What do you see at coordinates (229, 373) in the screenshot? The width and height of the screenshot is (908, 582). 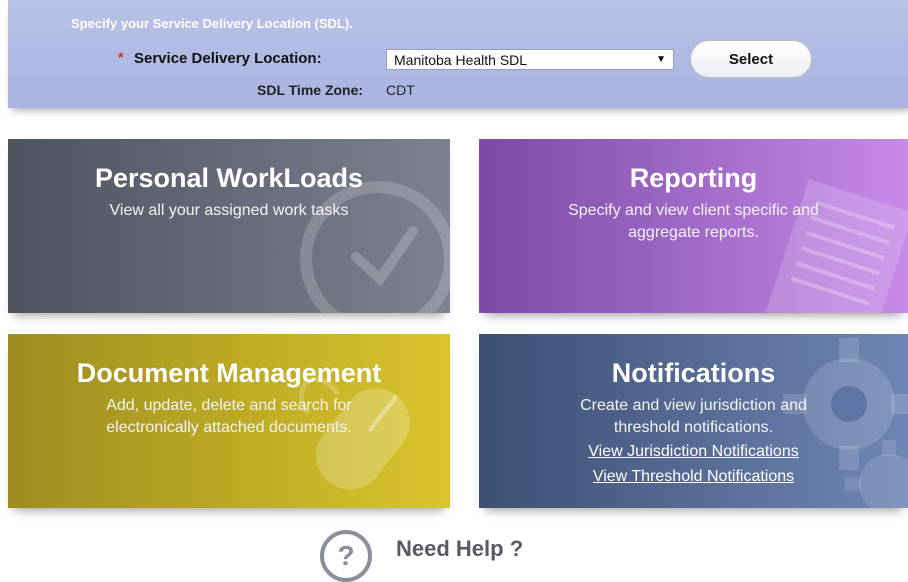 I see `tile-docs-title: Document Management` at bounding box center [229, 373].